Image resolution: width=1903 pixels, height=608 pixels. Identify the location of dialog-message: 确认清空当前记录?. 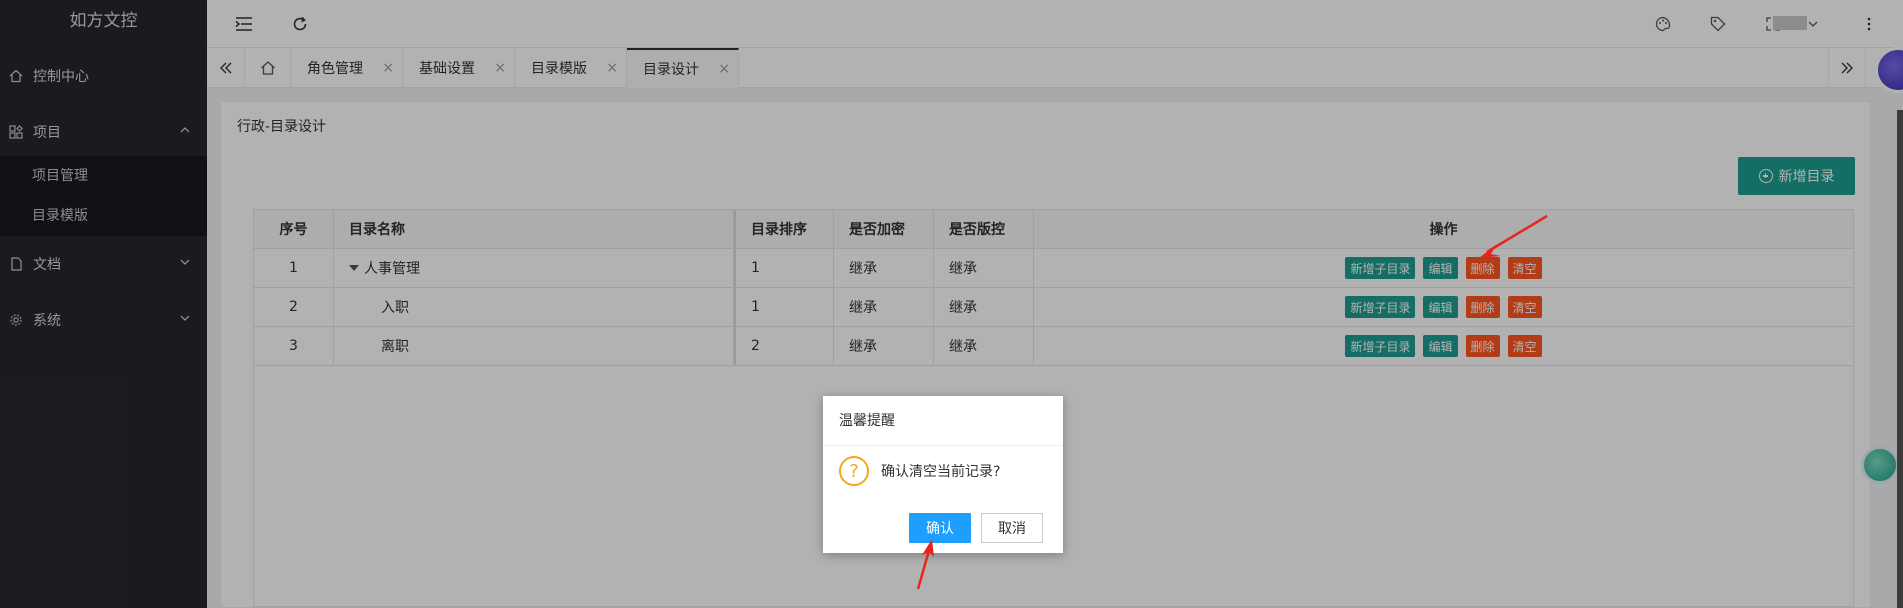
(941, 472).